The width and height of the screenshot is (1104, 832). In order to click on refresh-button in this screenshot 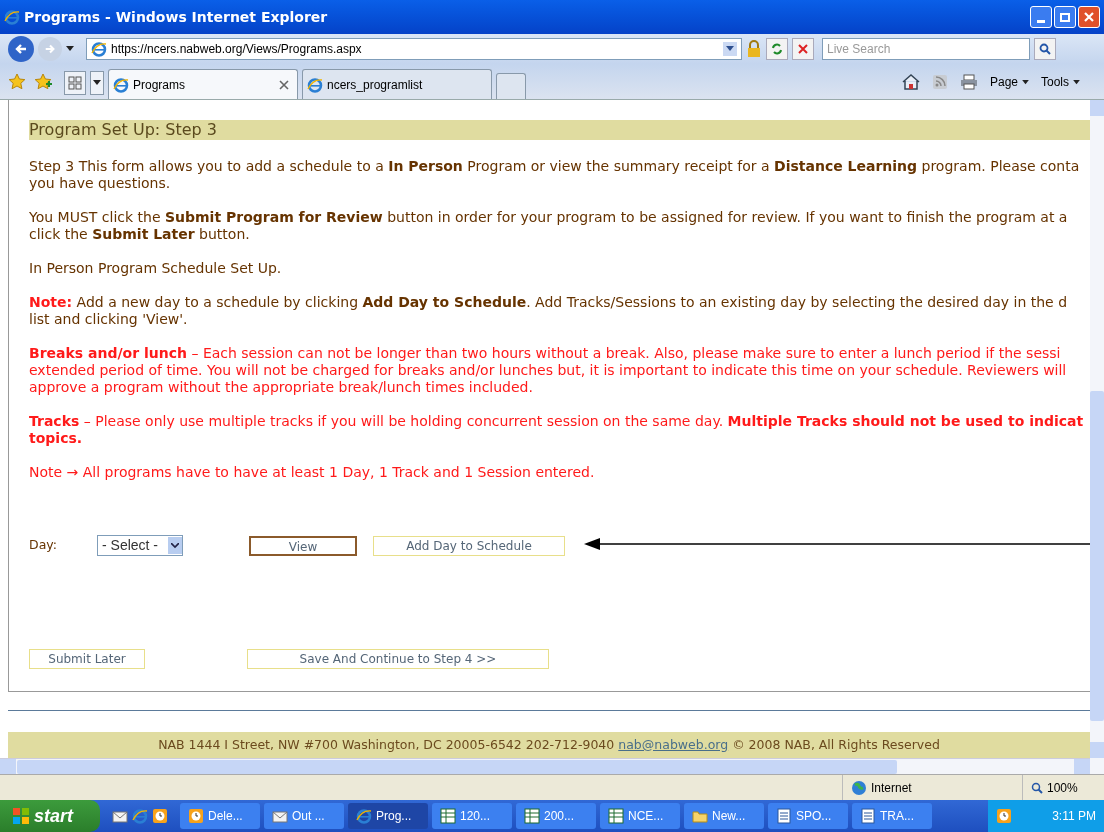, I will do `click(777, 49)`.